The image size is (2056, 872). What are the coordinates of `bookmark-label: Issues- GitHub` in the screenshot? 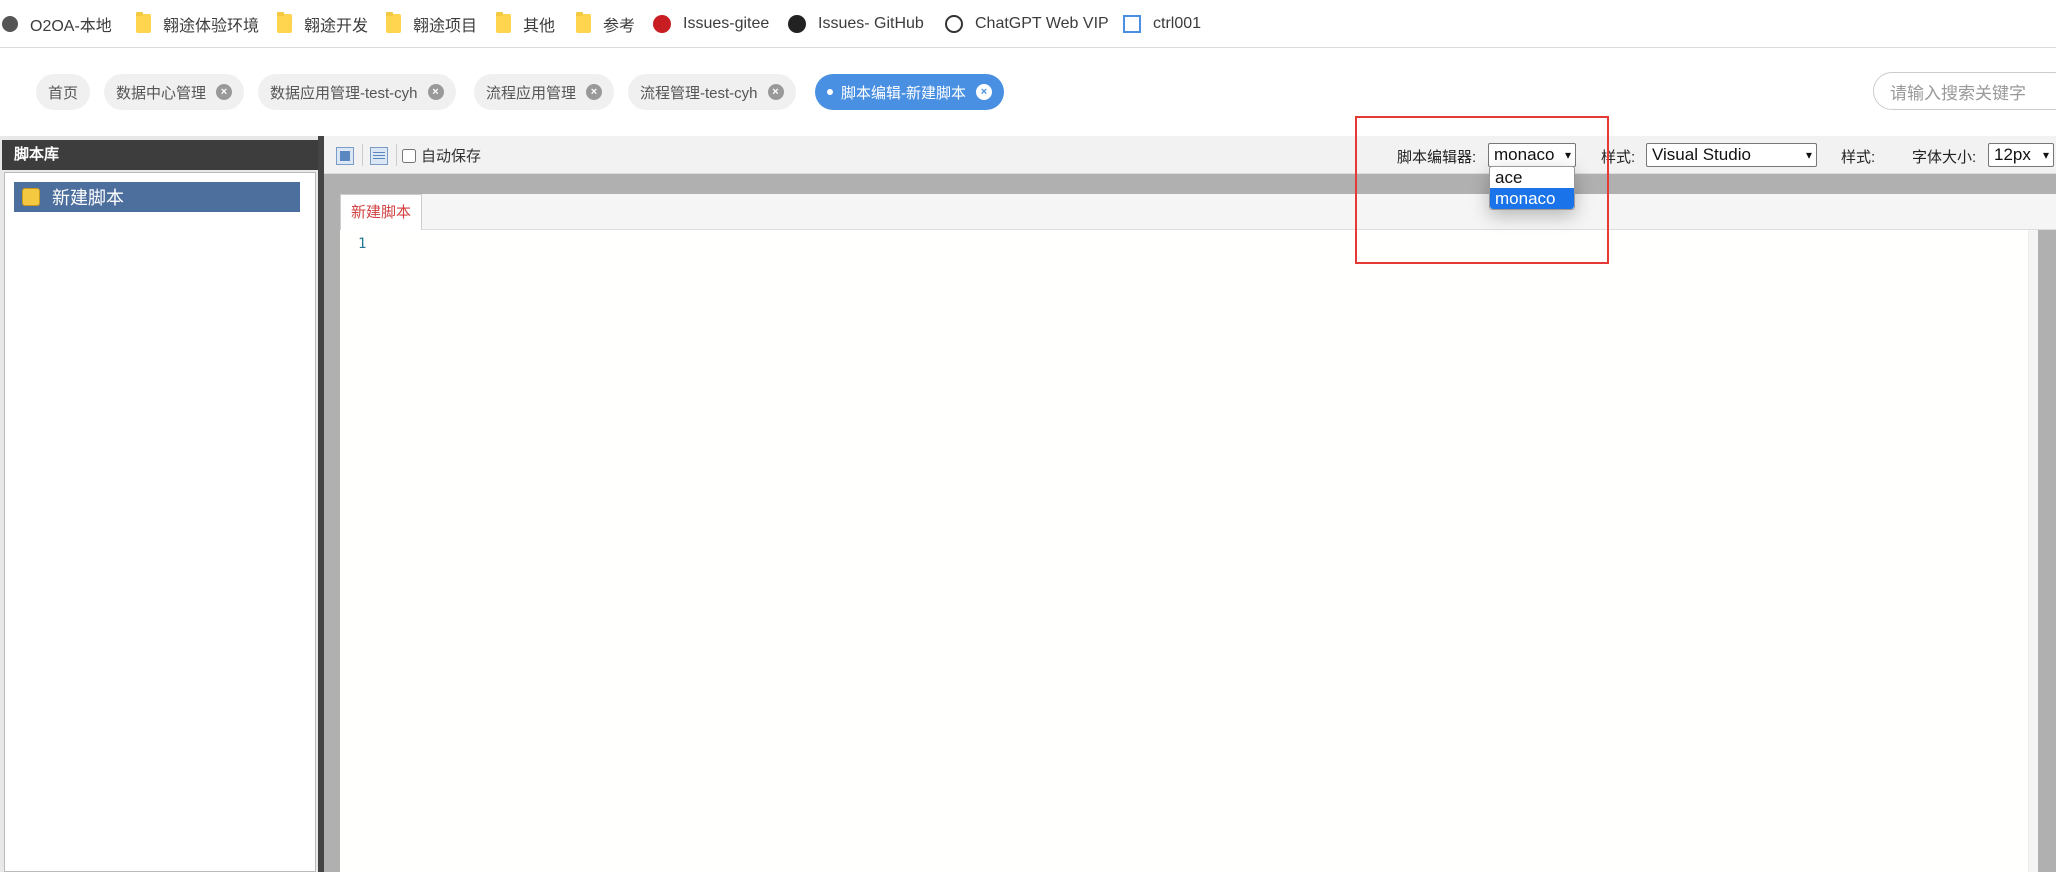 It's located at (871, 23).